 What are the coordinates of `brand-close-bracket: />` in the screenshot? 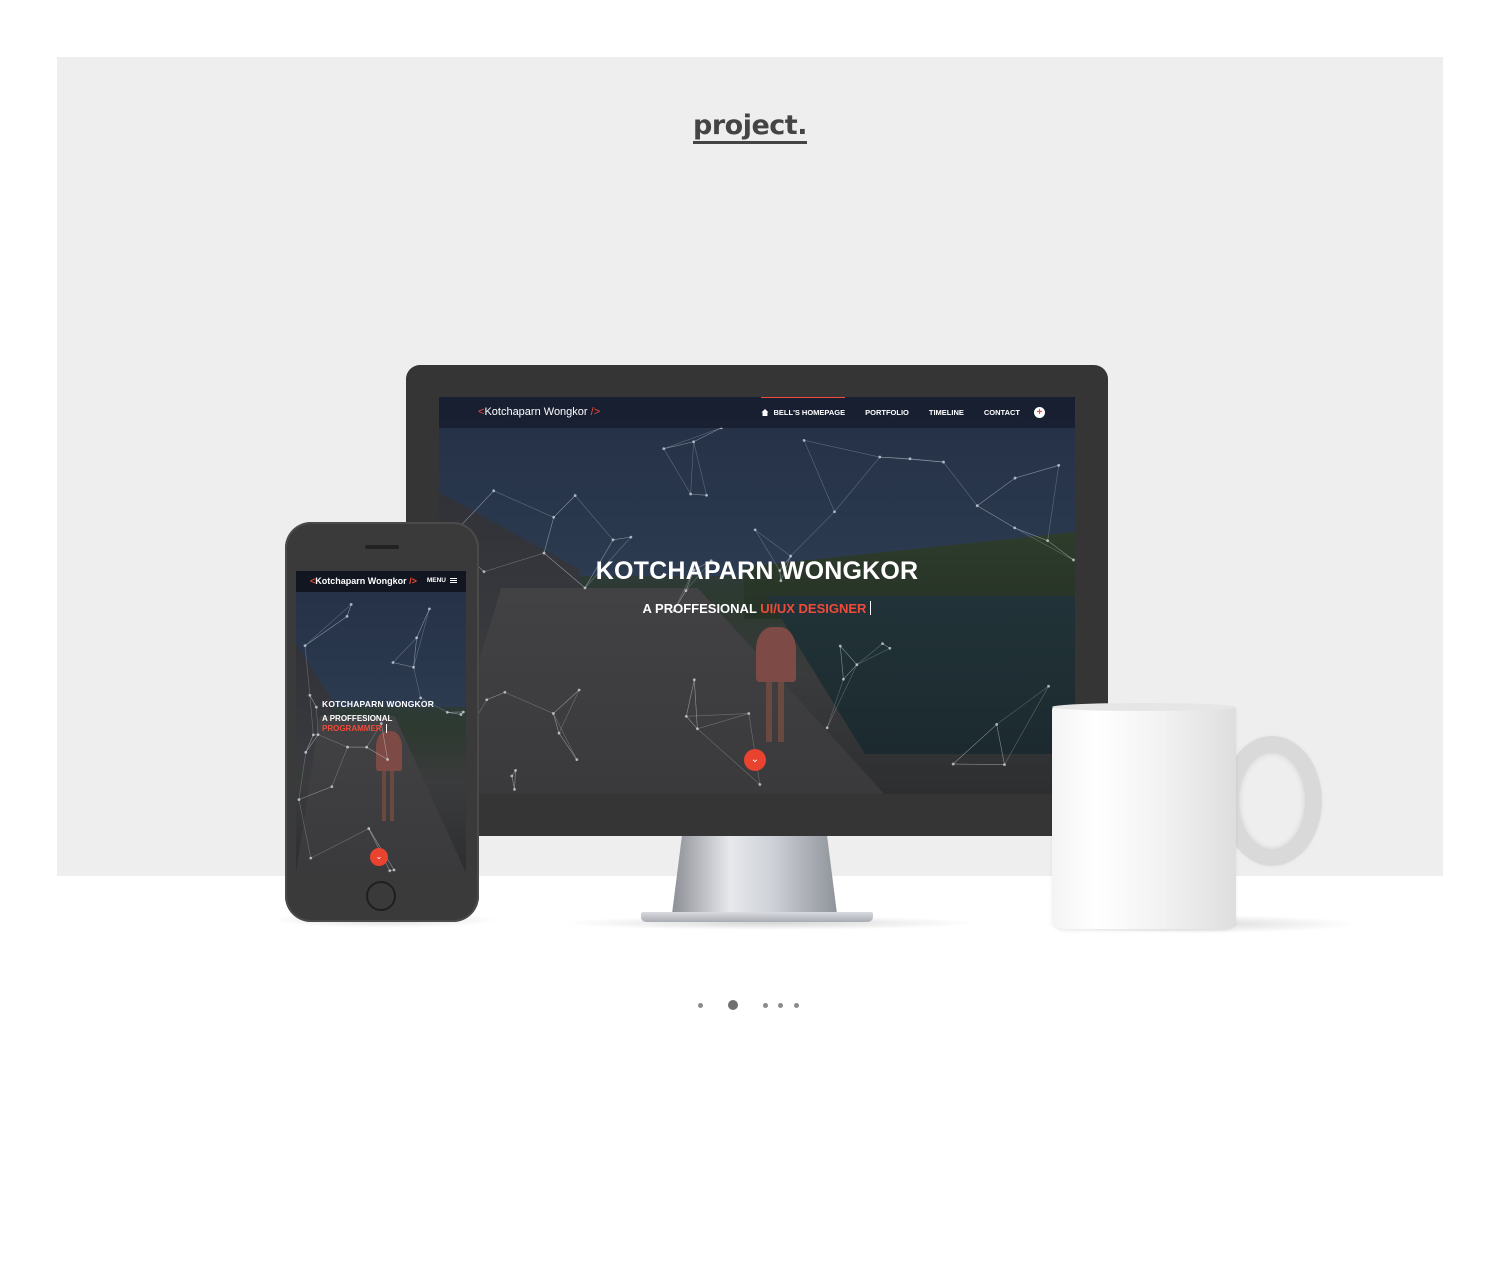 It's located at (594, 412).